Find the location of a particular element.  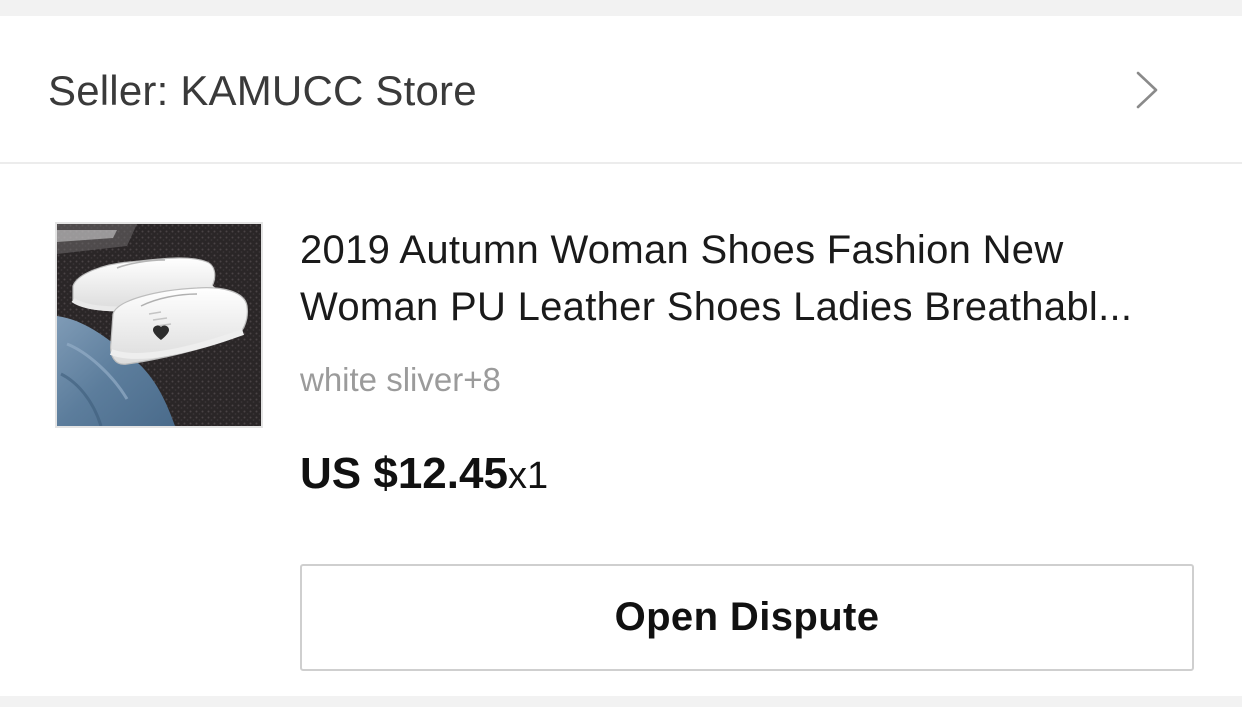

product-image is located at coordinates (159, 325).